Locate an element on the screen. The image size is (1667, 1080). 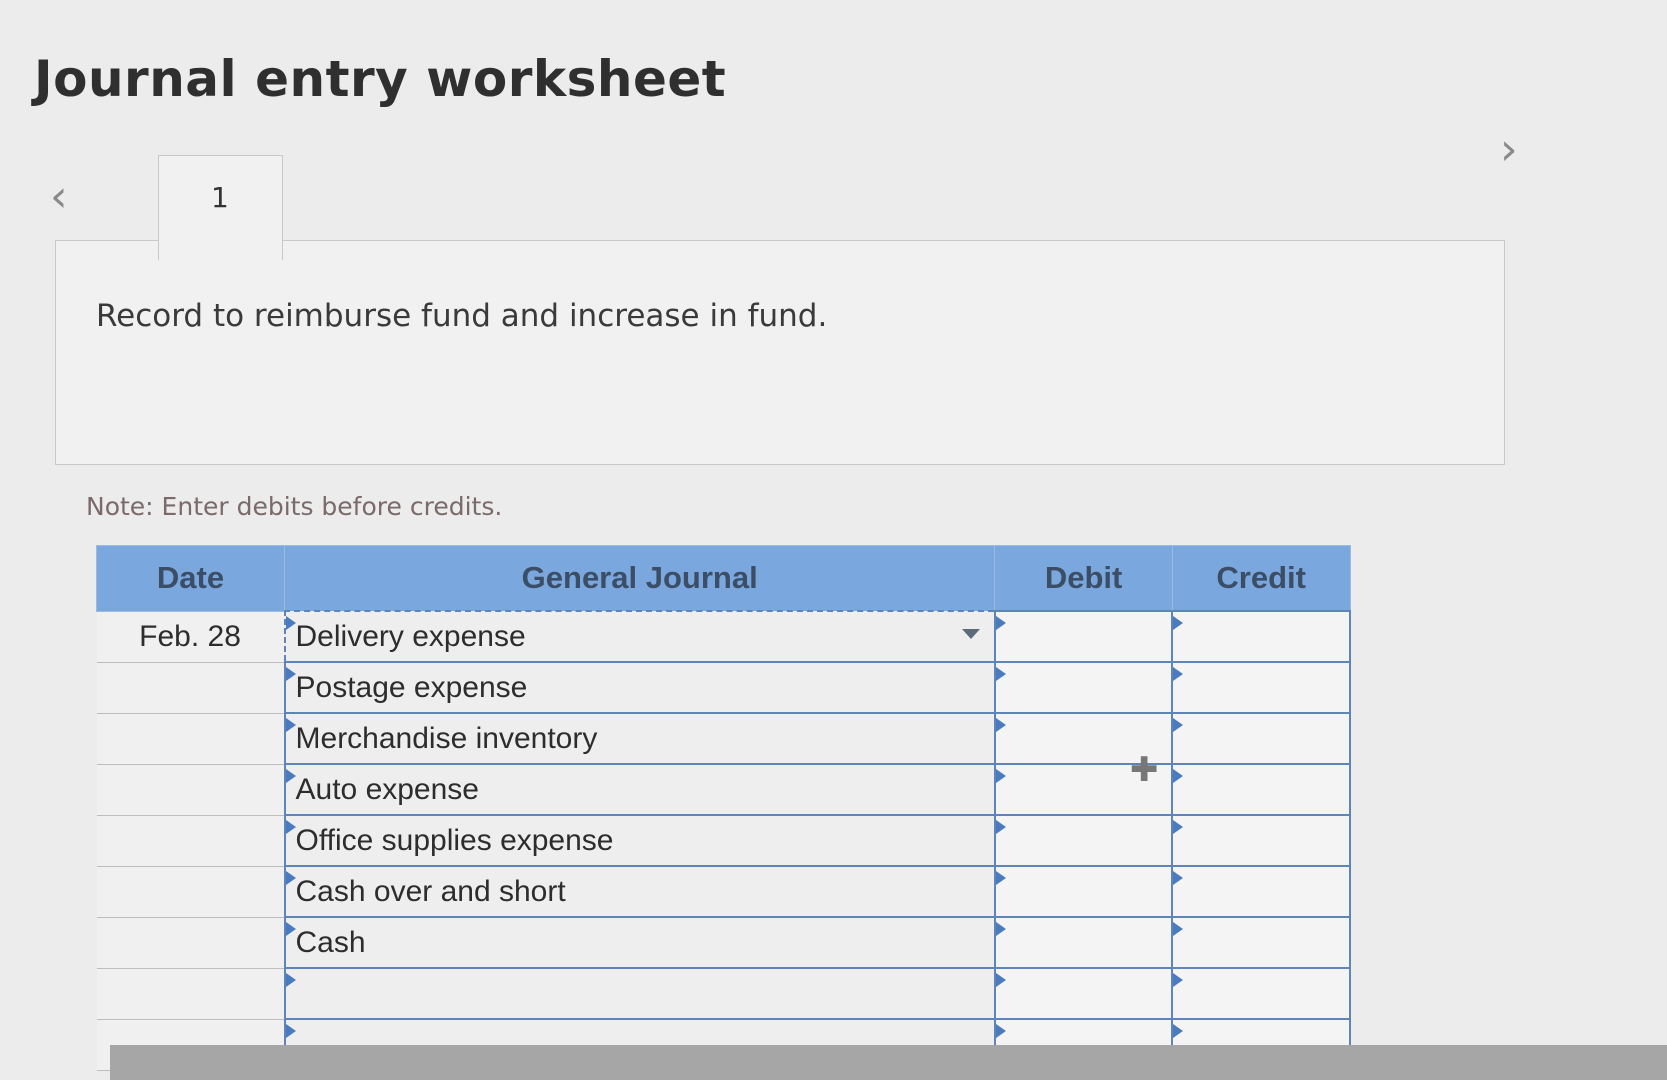
bottom-scrollbar is located at coordinates (888, 1062).